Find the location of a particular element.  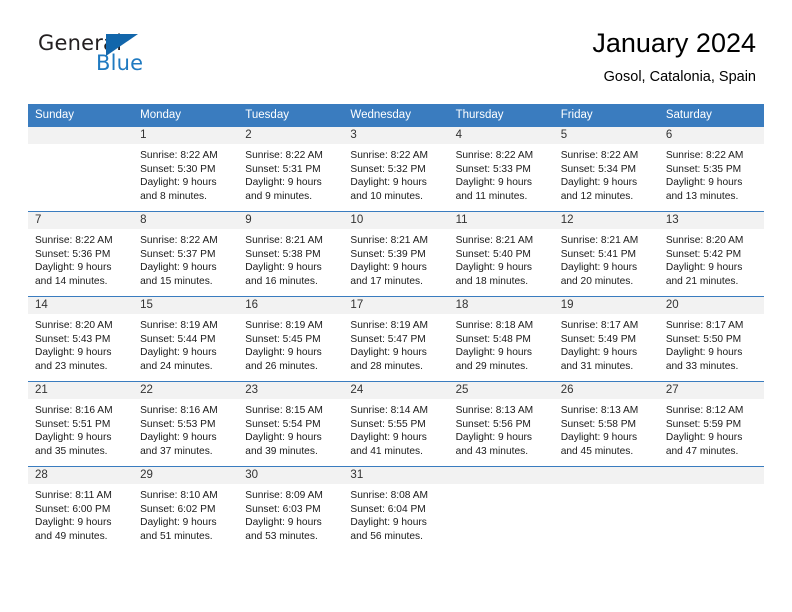

day-number: 15 is located at coordinates (186, 305).